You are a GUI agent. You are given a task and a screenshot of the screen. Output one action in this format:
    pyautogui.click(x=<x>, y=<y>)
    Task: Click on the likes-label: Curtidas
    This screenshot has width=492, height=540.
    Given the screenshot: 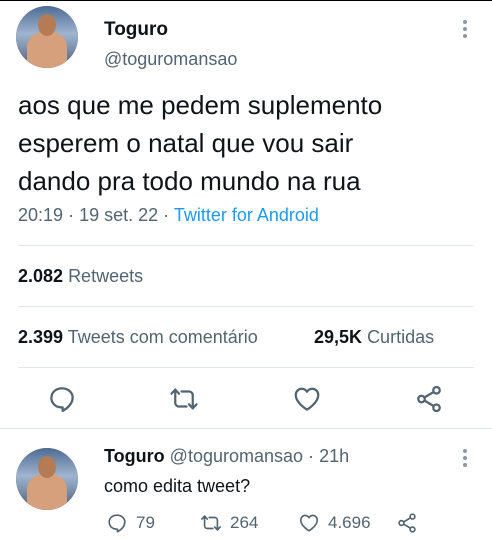 What is the action you would take?
    pyautogui.click(x=401, y=337)
    